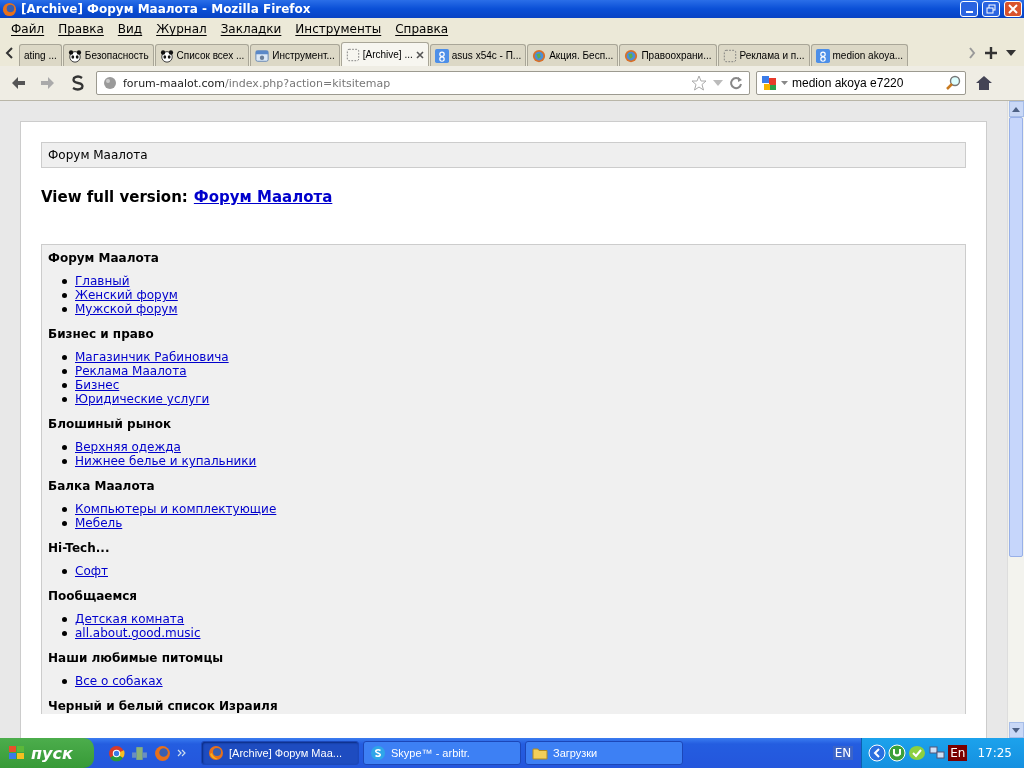  I want to click on menu-item: Справка, so click(422, 29).